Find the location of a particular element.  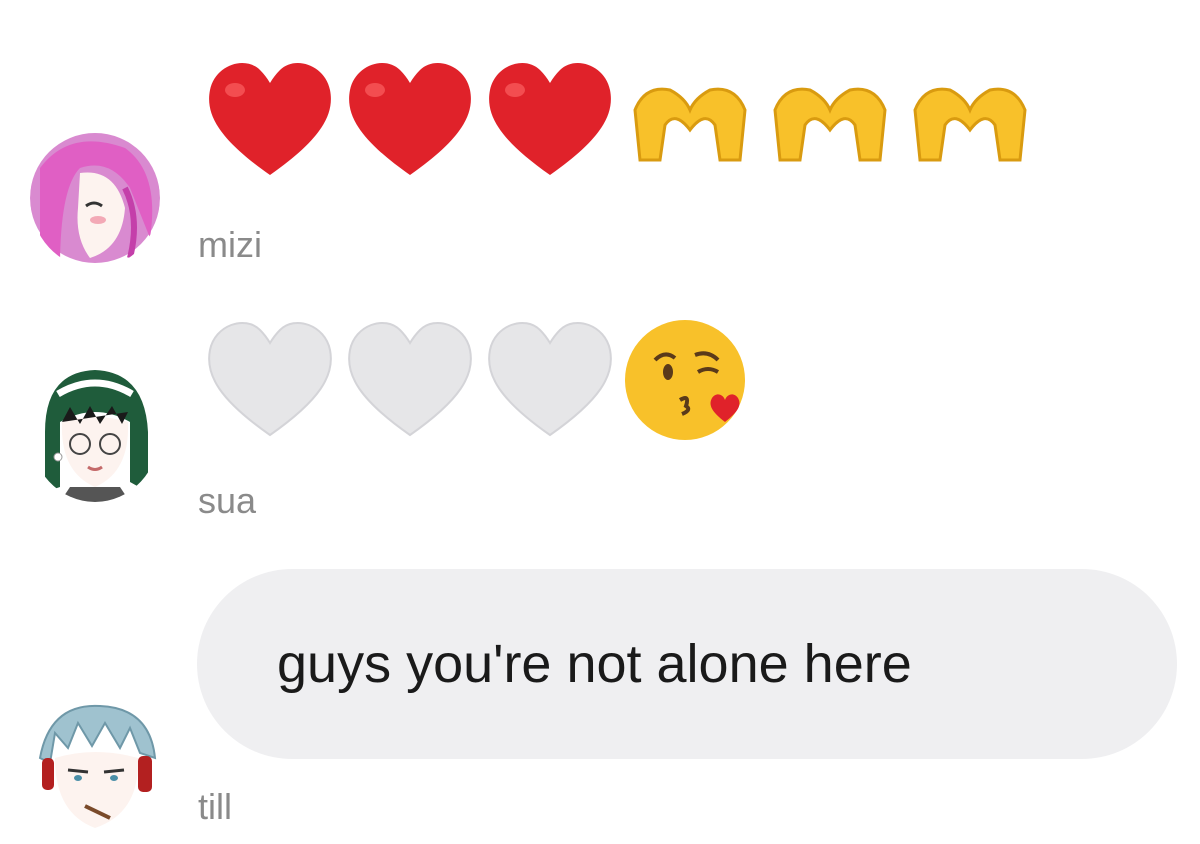

avatar-sua-icon is located at coordinates (95, 432).